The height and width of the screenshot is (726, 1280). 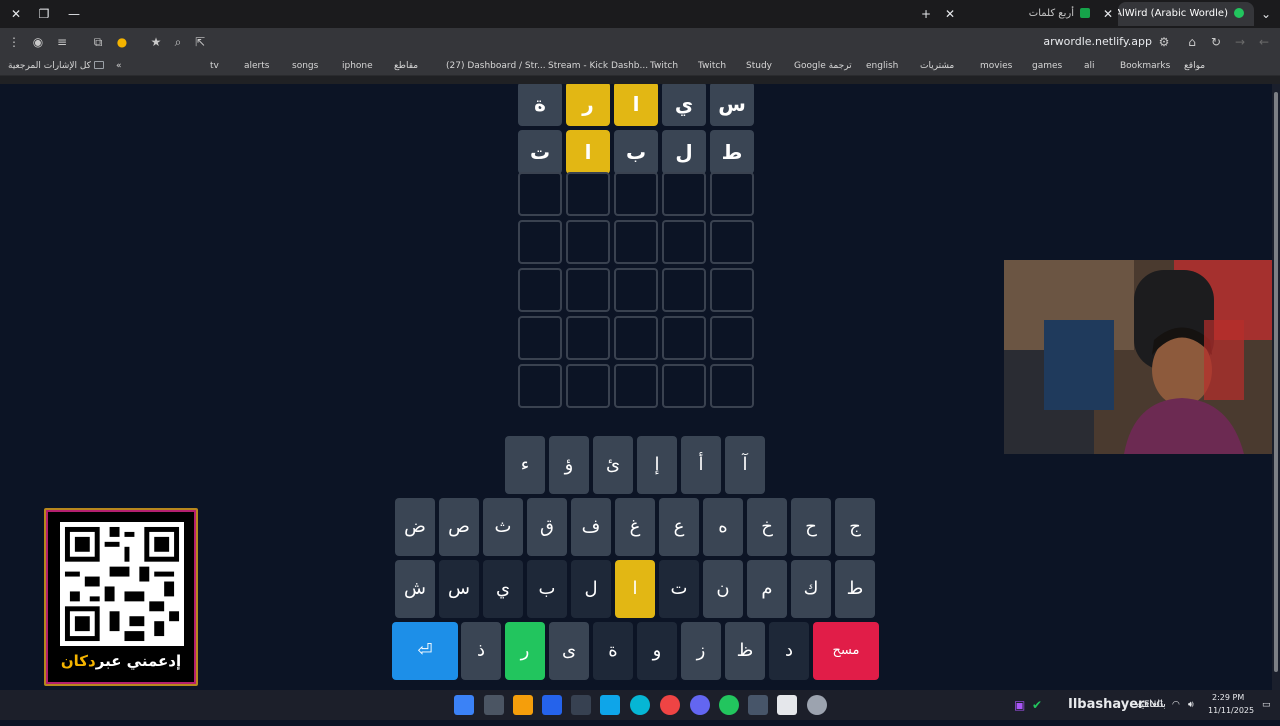 I want to click on task-view-icon, so click(x=494, y=705).